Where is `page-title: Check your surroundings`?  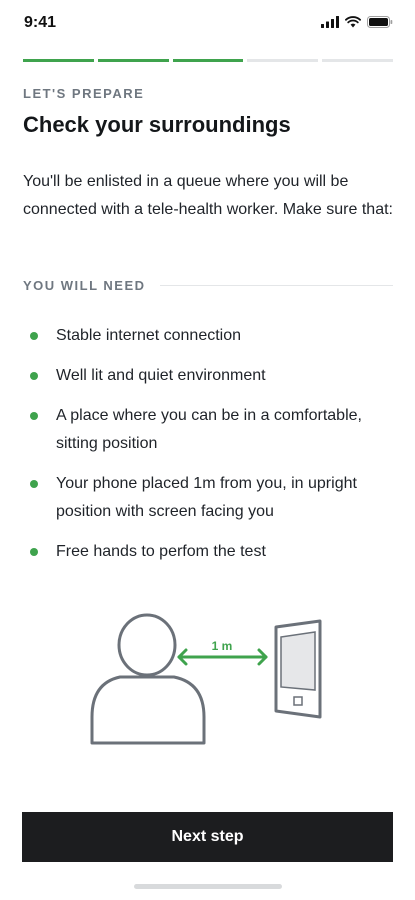
page-title: Check your surroundings is located at coordinates (157, 124).